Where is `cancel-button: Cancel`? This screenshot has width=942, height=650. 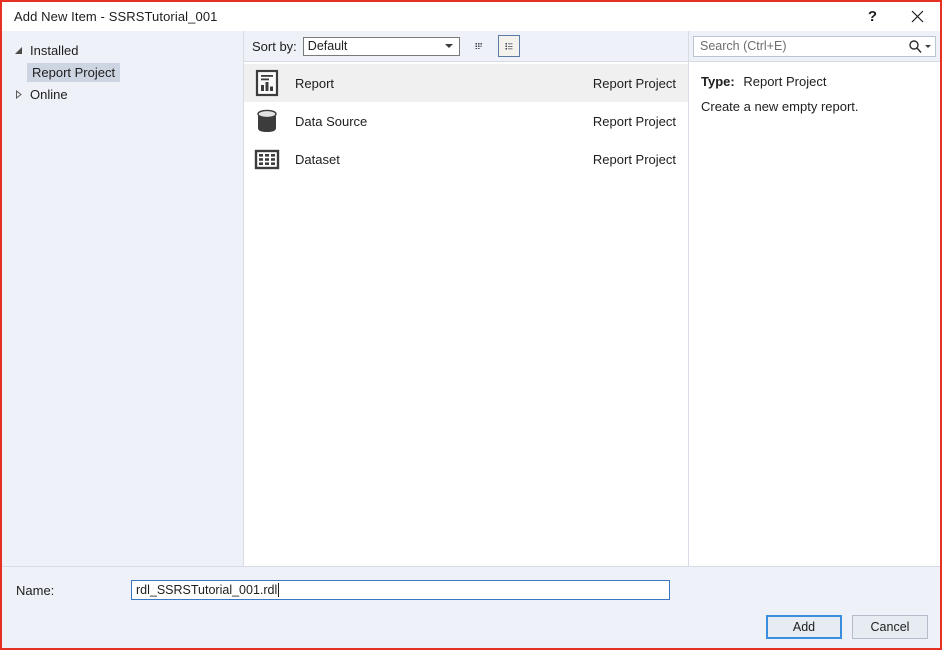
cancel-button: Cancel is located at coordinates (890, 627).